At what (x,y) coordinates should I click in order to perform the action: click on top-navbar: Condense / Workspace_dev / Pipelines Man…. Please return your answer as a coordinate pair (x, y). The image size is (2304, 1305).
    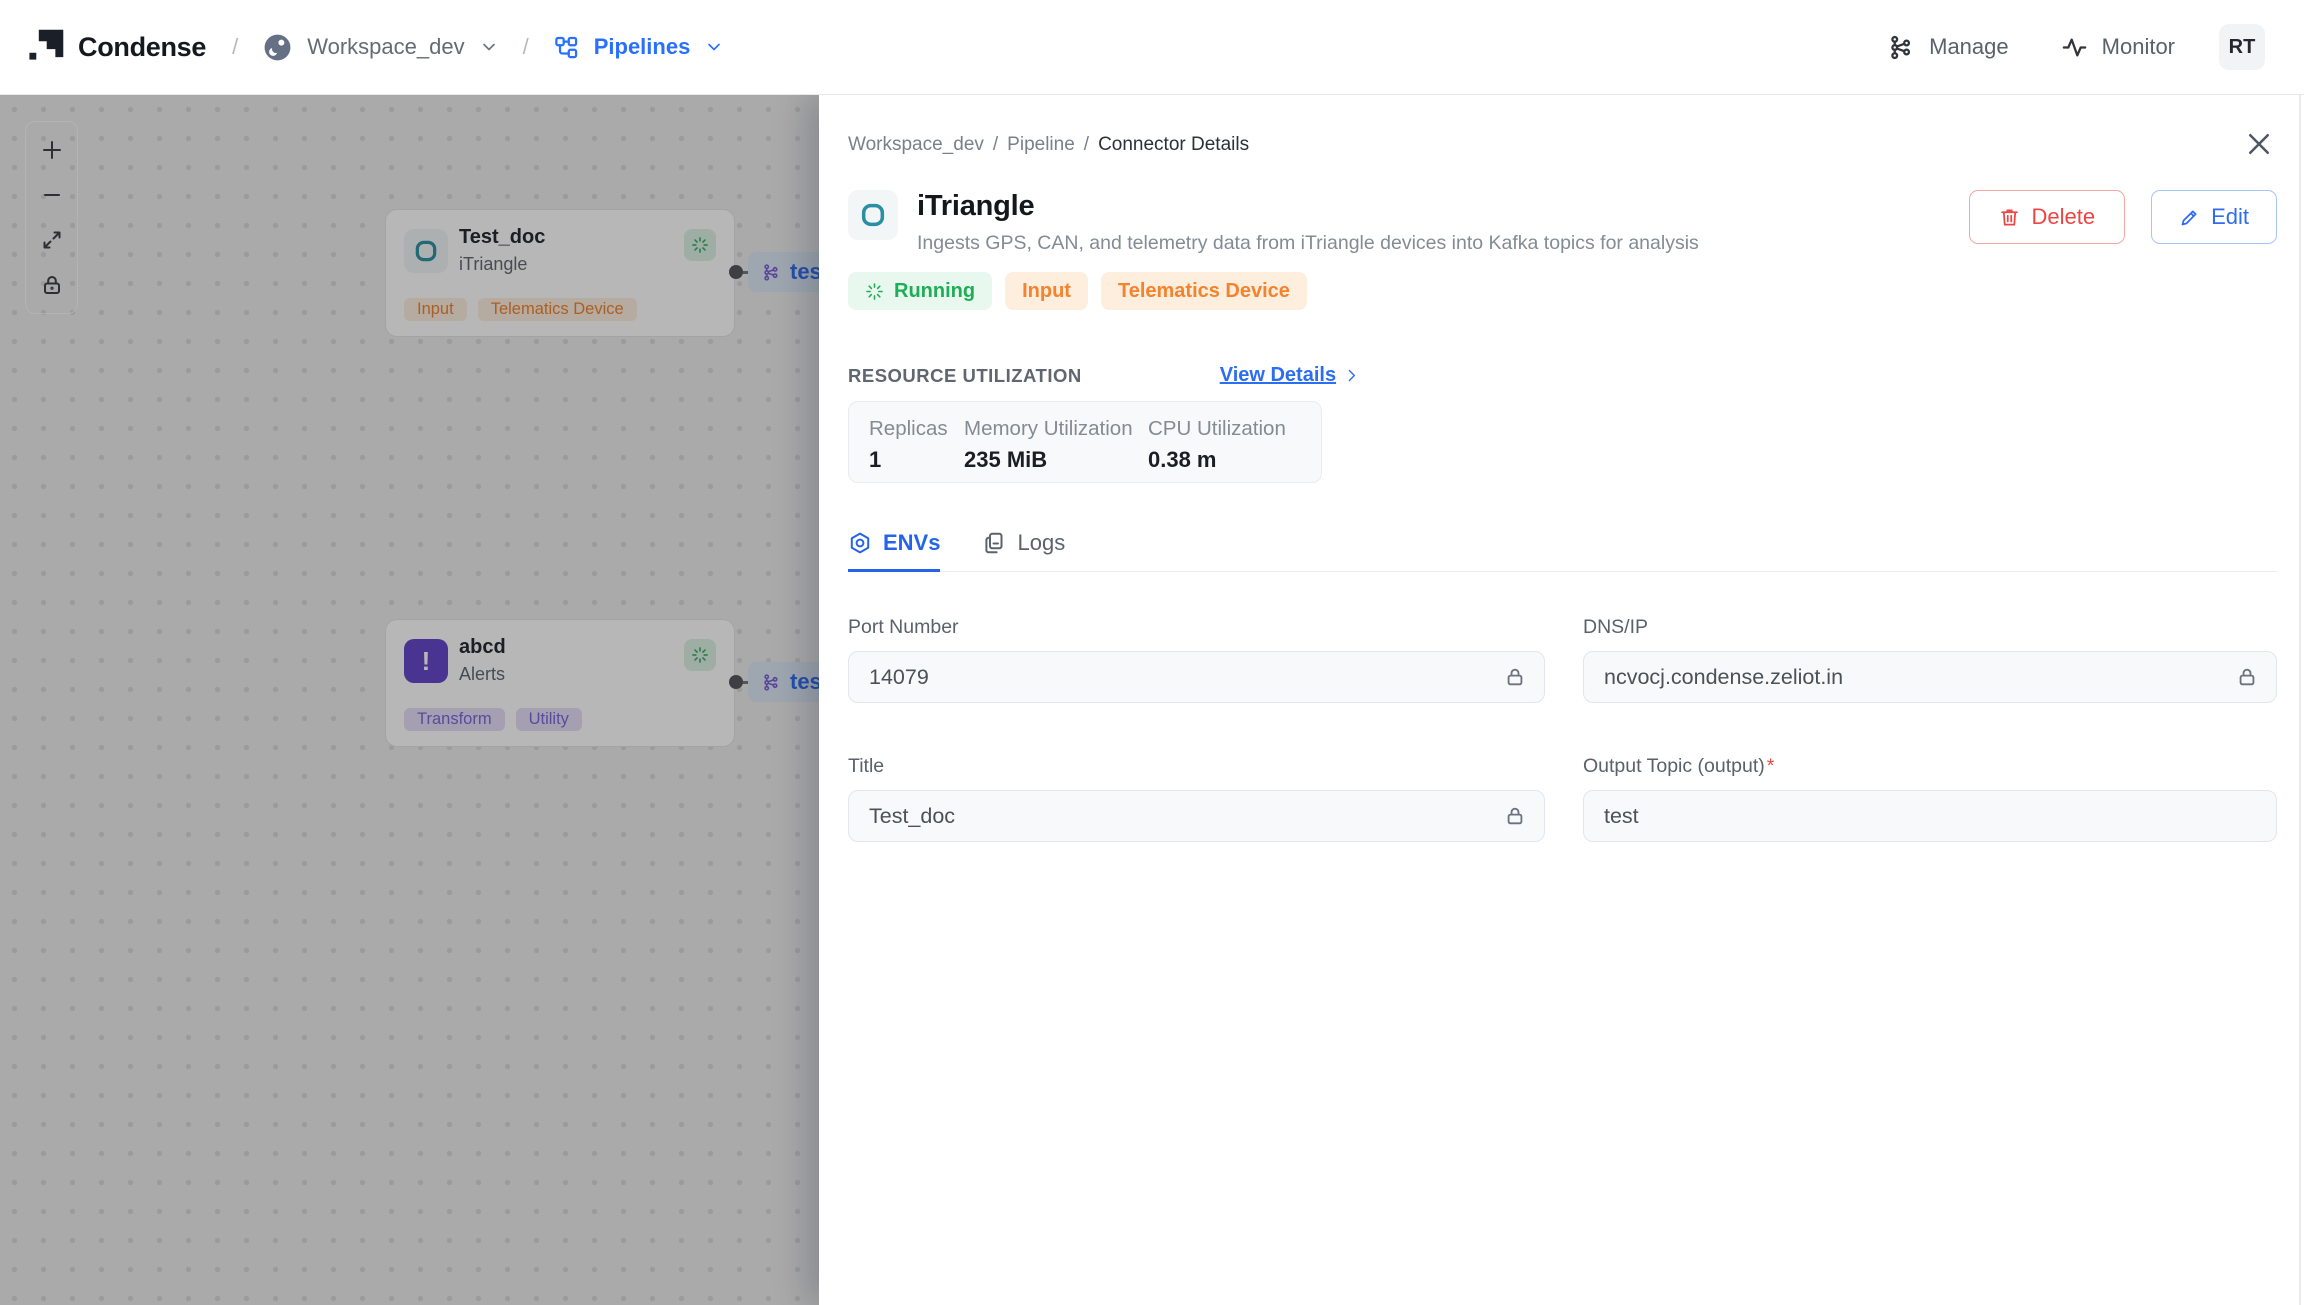
    Looking at the image, I should click on (1152, 47).